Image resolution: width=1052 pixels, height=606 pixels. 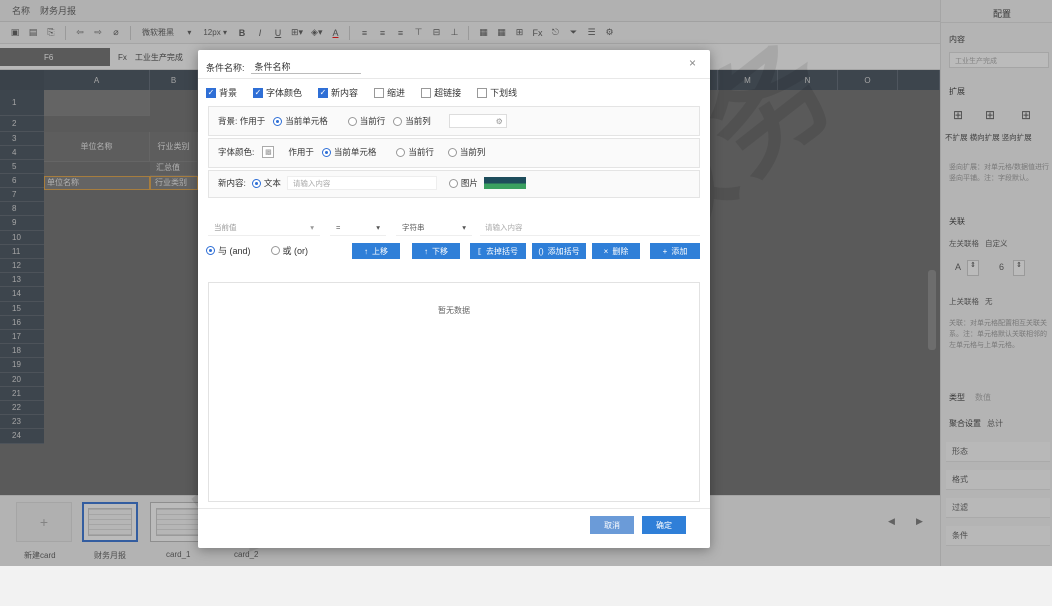 I want to click on operator-select: = ▾, so click(x=358, y=228).